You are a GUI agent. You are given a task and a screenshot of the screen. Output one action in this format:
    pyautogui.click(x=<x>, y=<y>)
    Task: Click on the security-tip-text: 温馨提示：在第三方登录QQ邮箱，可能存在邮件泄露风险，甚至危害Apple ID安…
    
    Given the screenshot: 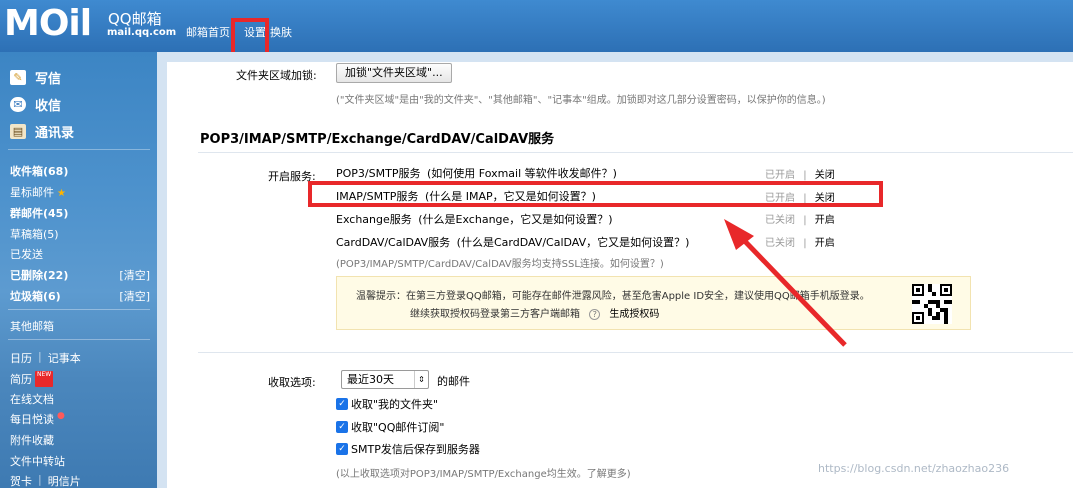 What is the action you would take?
    pyautogui.click(x=613, y=296)
    